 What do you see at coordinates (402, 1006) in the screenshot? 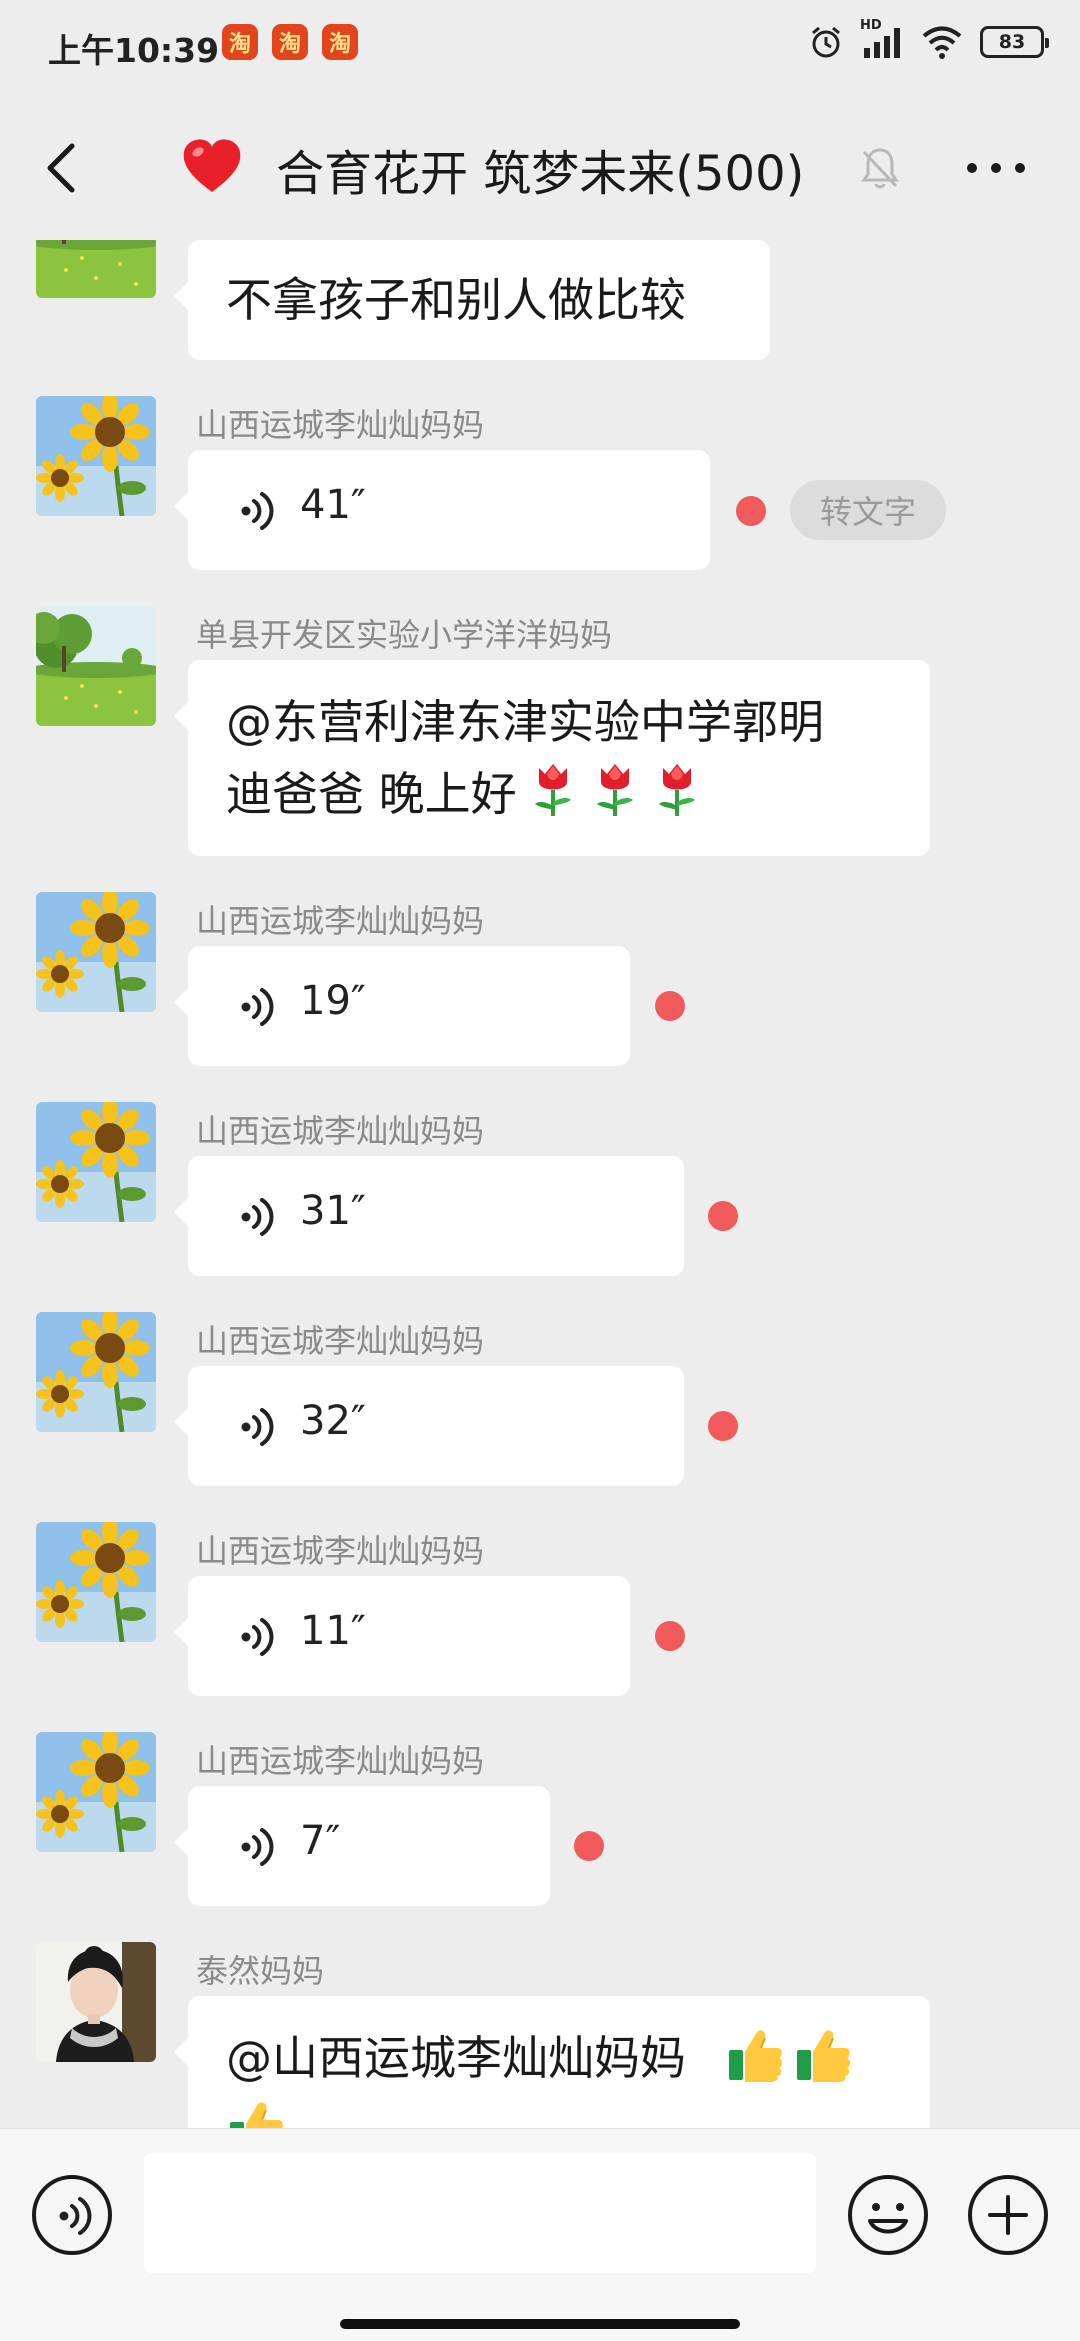
I see `voice-bubble: 19″` at bounding box center [402, 1006].